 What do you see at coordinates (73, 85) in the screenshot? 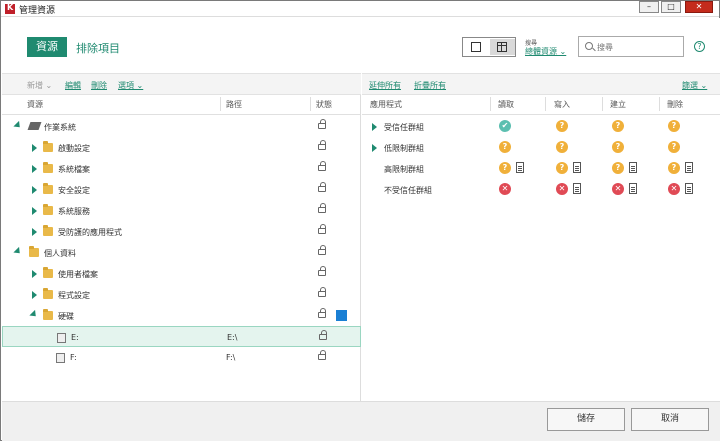
I see `edit-button: 編輯` at bounding box center [73, 85].